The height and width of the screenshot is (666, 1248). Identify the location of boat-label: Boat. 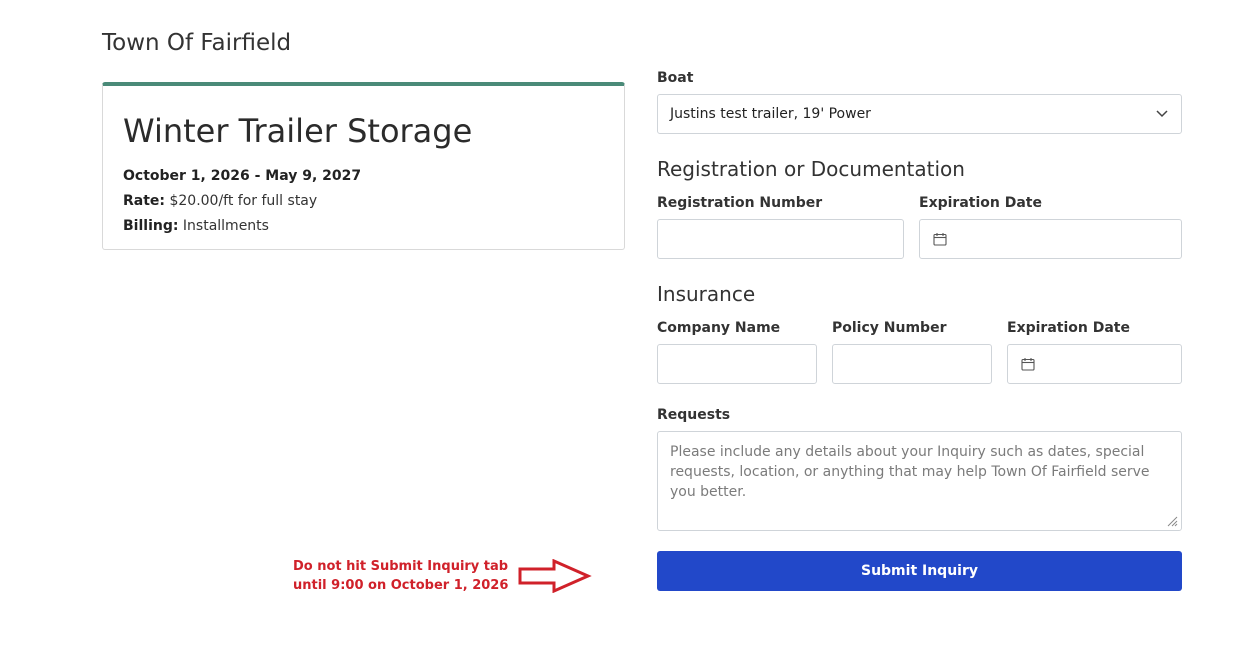
(675, 78).